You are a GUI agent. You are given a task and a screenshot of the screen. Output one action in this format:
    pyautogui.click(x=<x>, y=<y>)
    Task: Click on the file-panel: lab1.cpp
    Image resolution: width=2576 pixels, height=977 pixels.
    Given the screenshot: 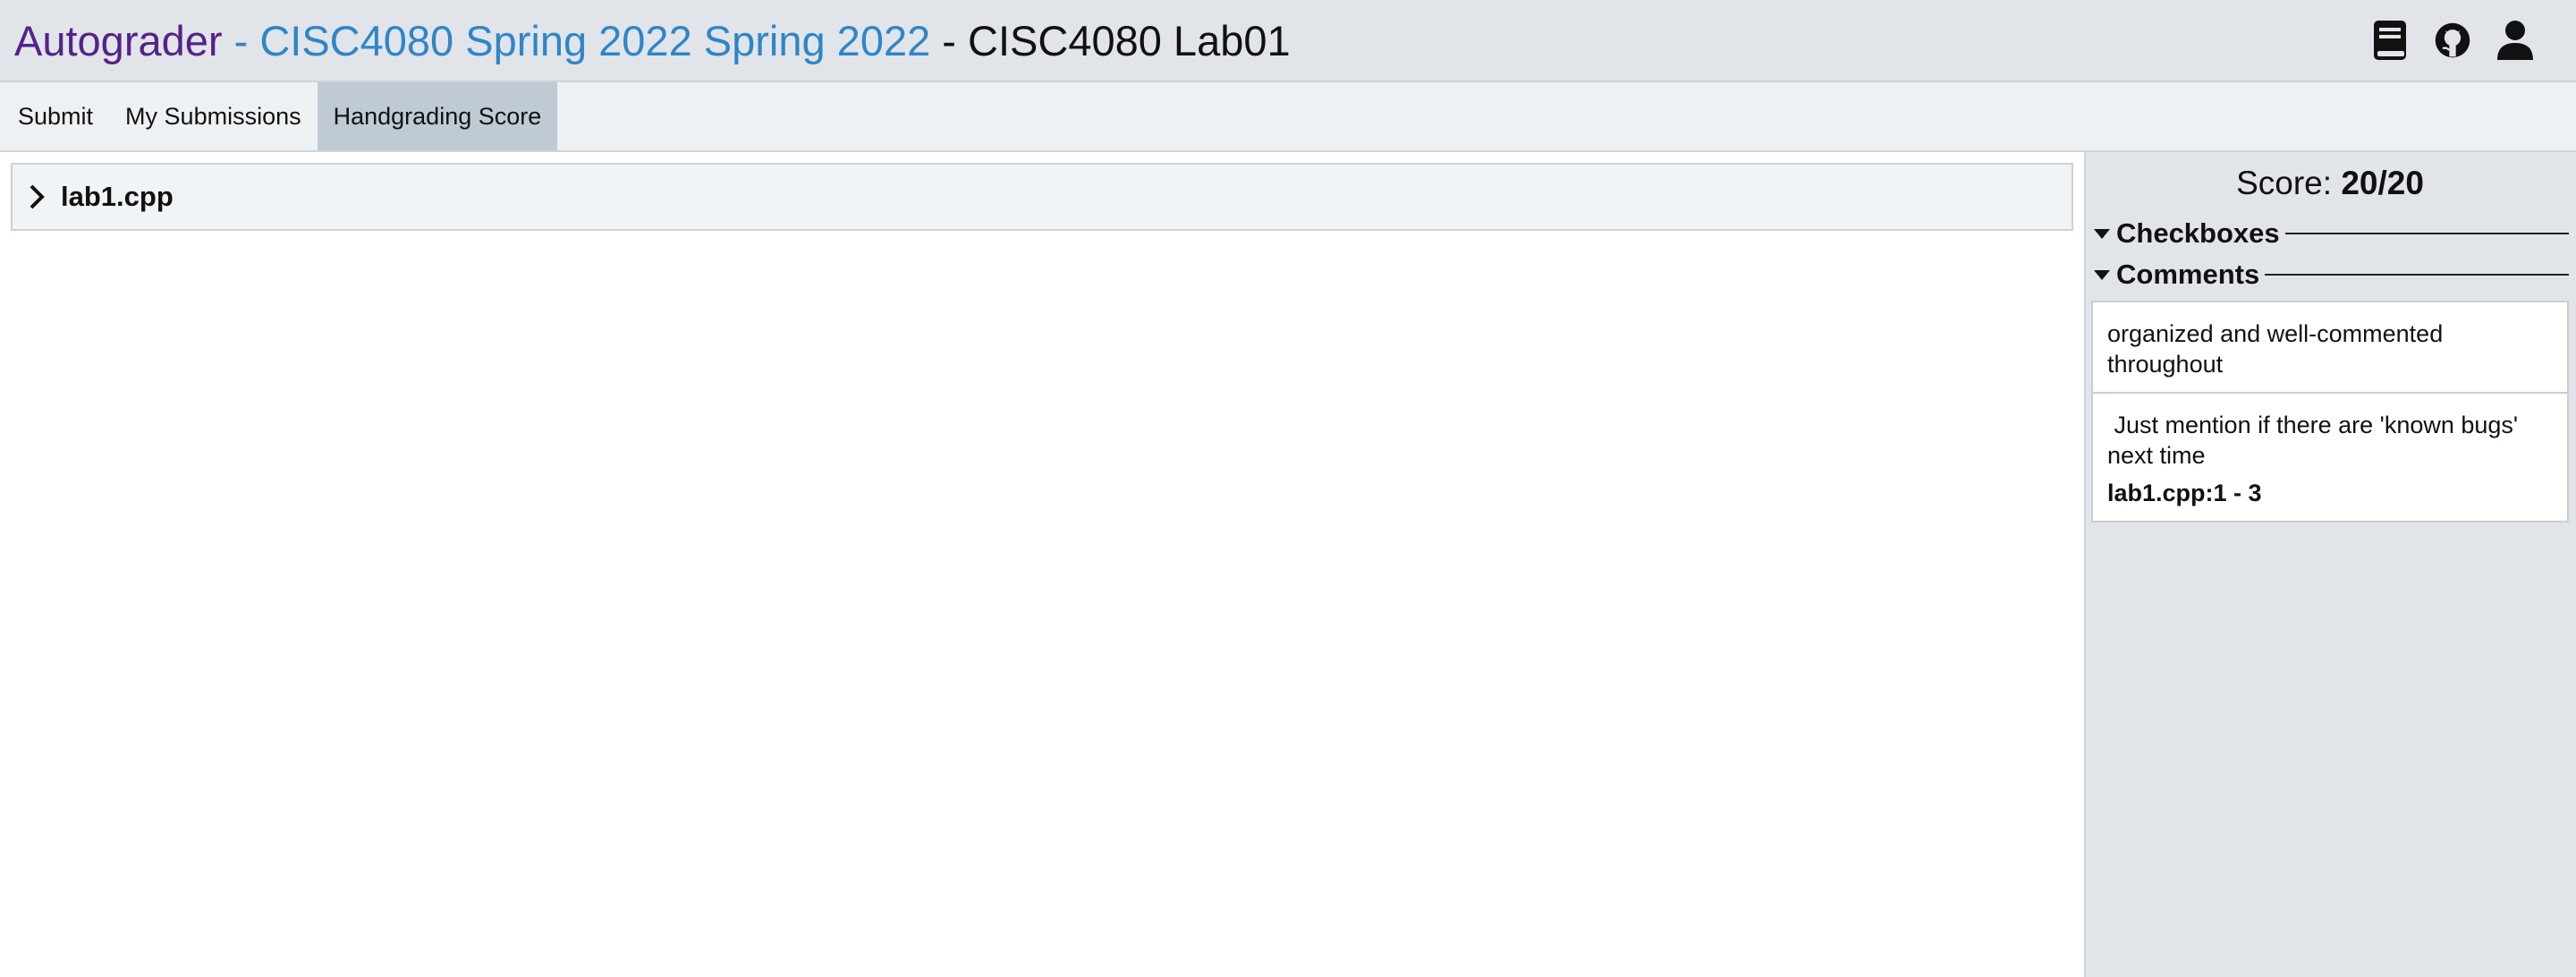 What is the action you would take?
    pyautogui.click(x=1042, y=197)
    